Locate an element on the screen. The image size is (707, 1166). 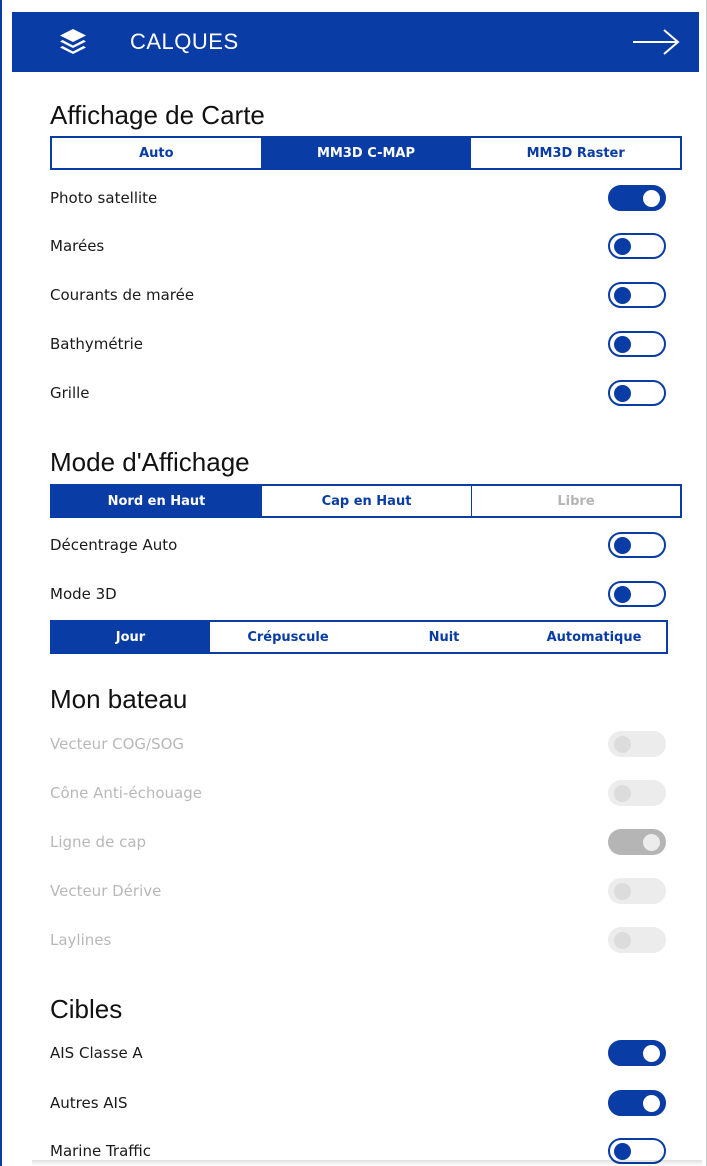
toggle-label: Cône Anti-échouage is located at coordinates (126, 793).